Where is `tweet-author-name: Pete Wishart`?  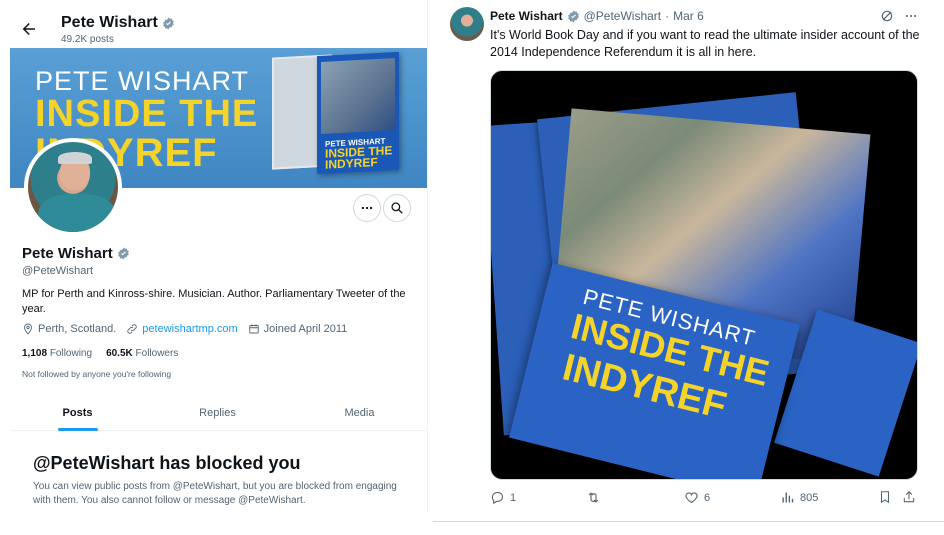 tweet-author-name: Pete Wishart is located at coordinates (526, 16).